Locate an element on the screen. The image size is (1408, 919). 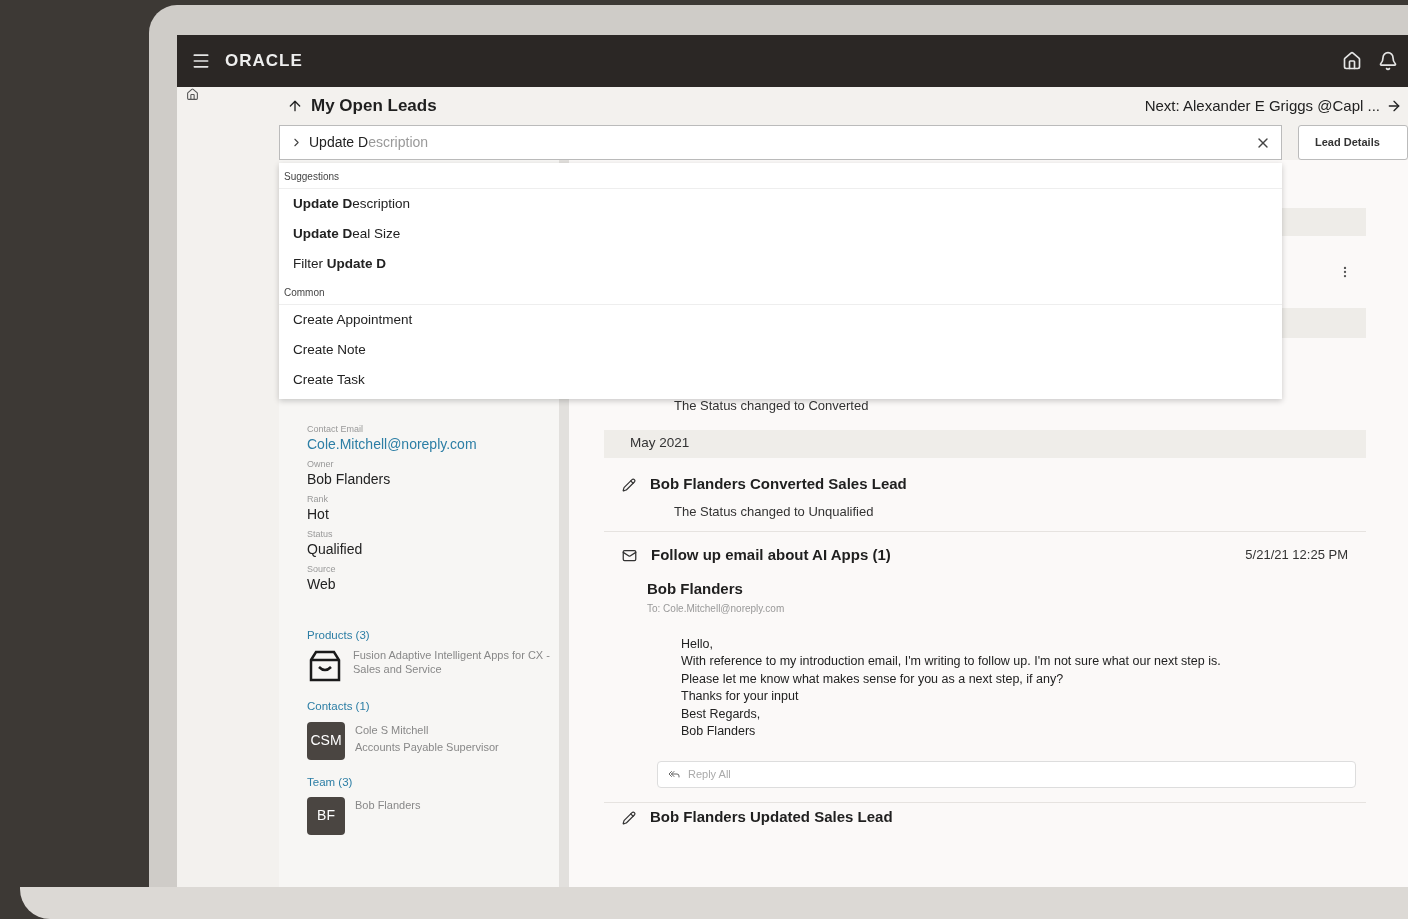
email-sender: Bob Flanders is located at coordinates (695, 589).